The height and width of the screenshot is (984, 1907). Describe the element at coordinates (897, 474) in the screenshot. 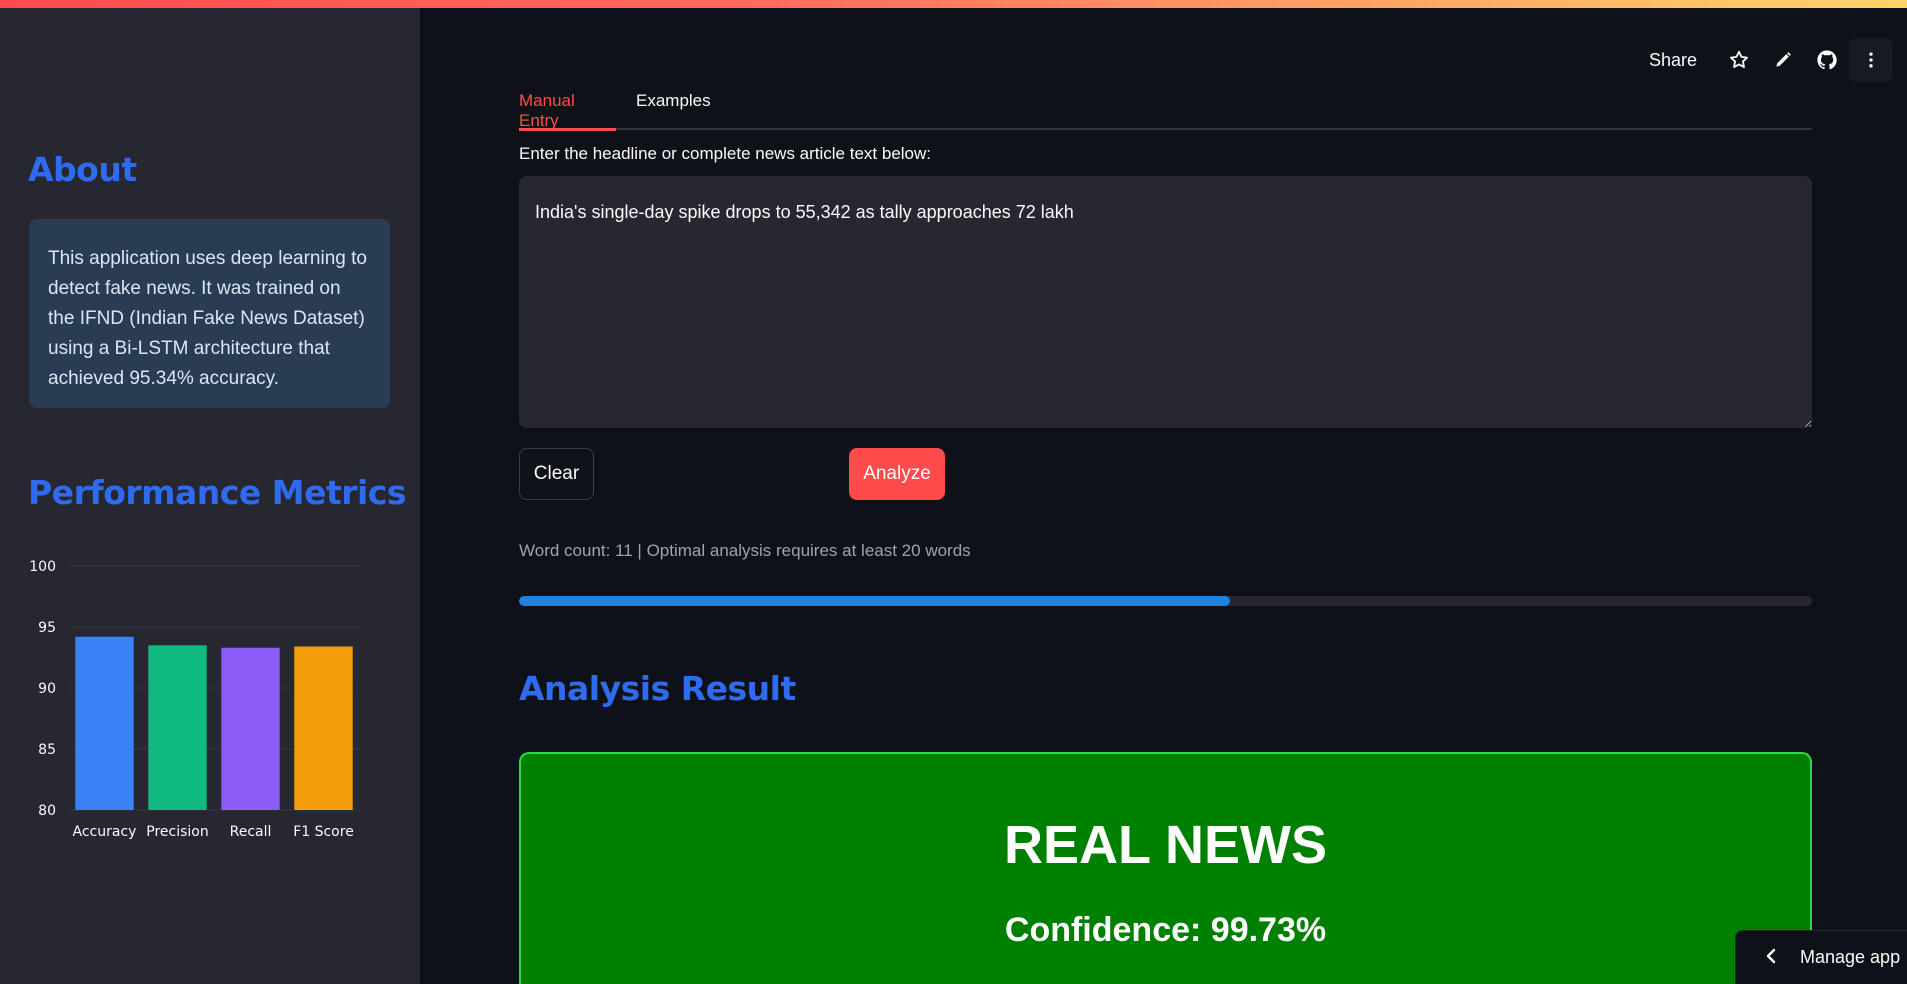

I see `analyze-button: Analyze` at that location.